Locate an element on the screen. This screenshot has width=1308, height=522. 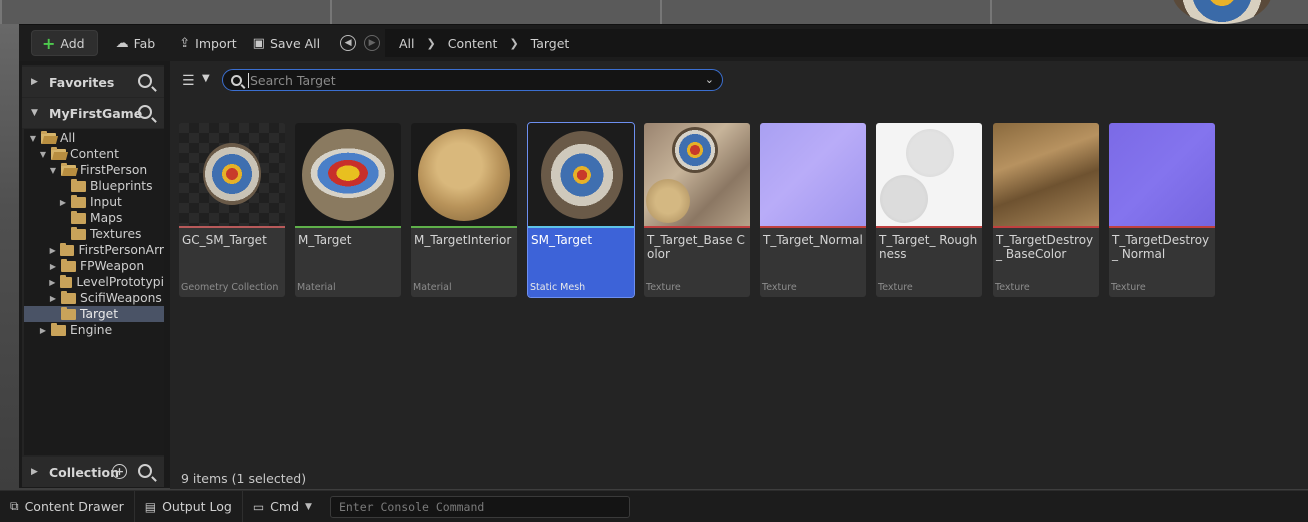
breadcrumb-target: Target is located at coordinates (550, 43).